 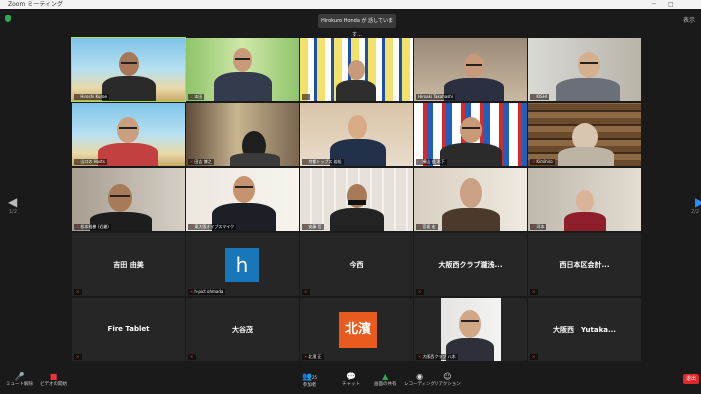 I want to click on video-tile: ✕松本裕樹 (近畿), so click(x=128, y=199).